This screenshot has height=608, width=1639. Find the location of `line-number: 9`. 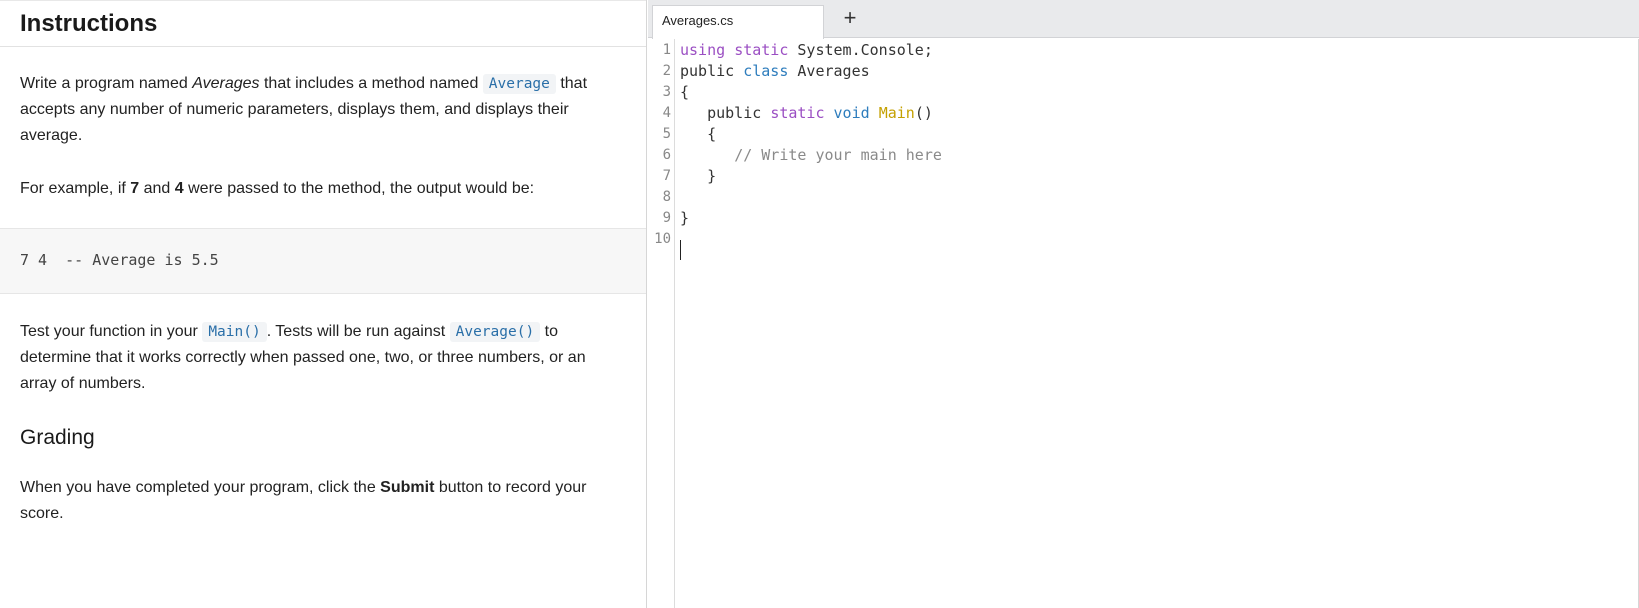

line-number: 9 is located at coordinates (666, 218).